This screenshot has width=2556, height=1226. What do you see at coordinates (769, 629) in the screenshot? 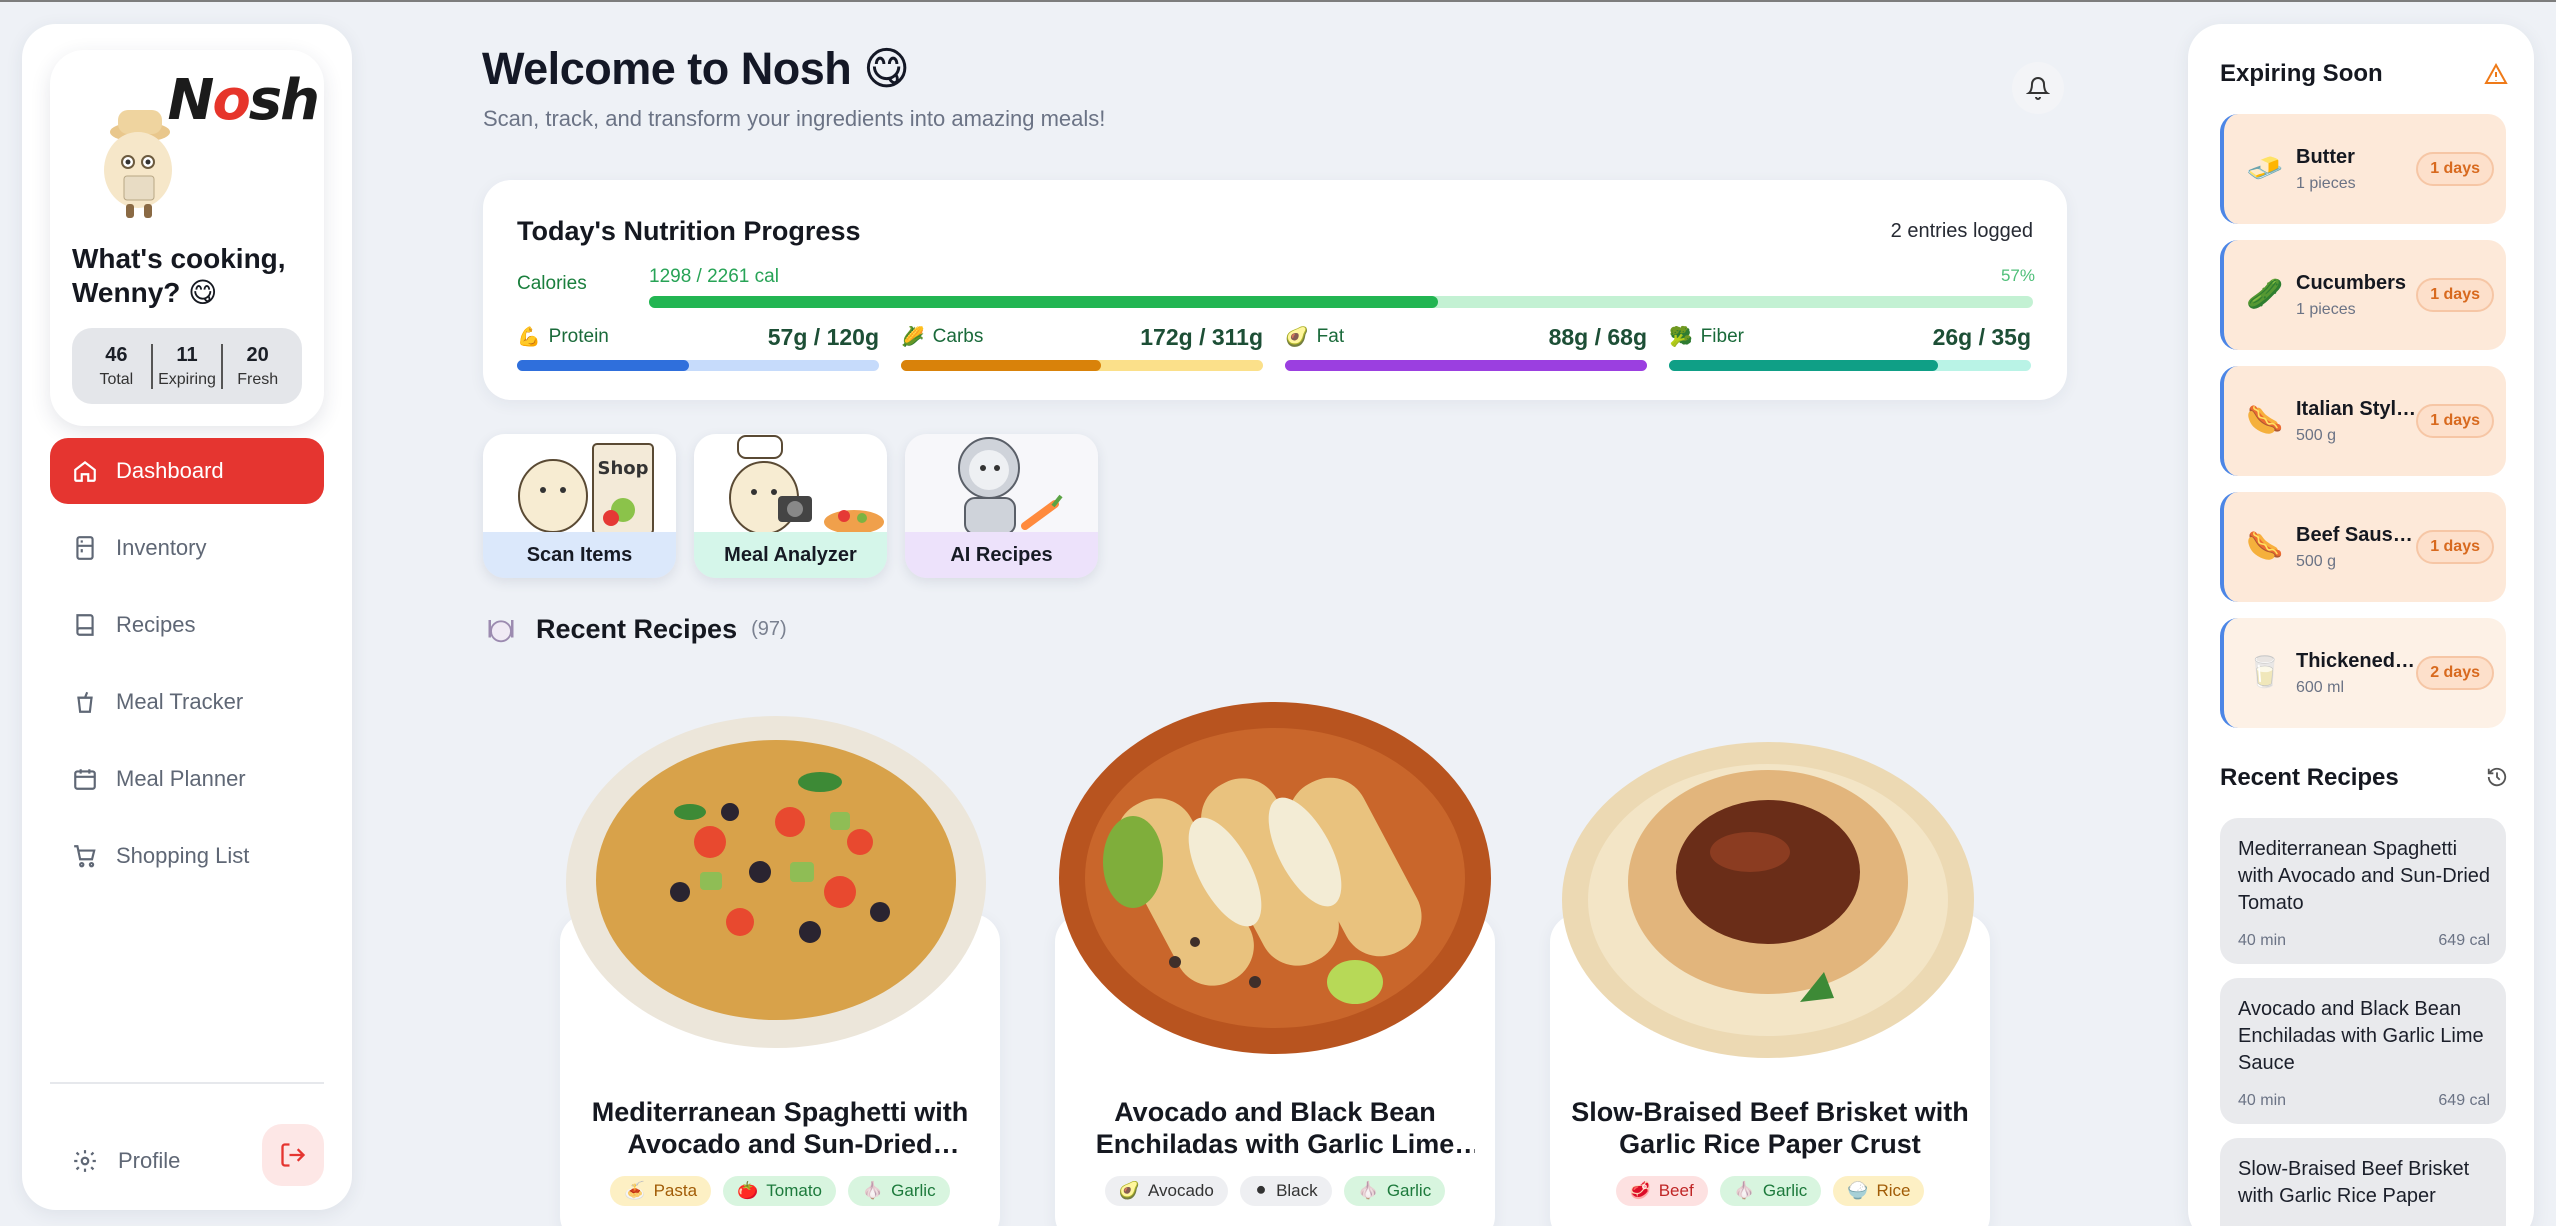
I see `recent-recipes-count: (97)` at bounding box center [769, 629].